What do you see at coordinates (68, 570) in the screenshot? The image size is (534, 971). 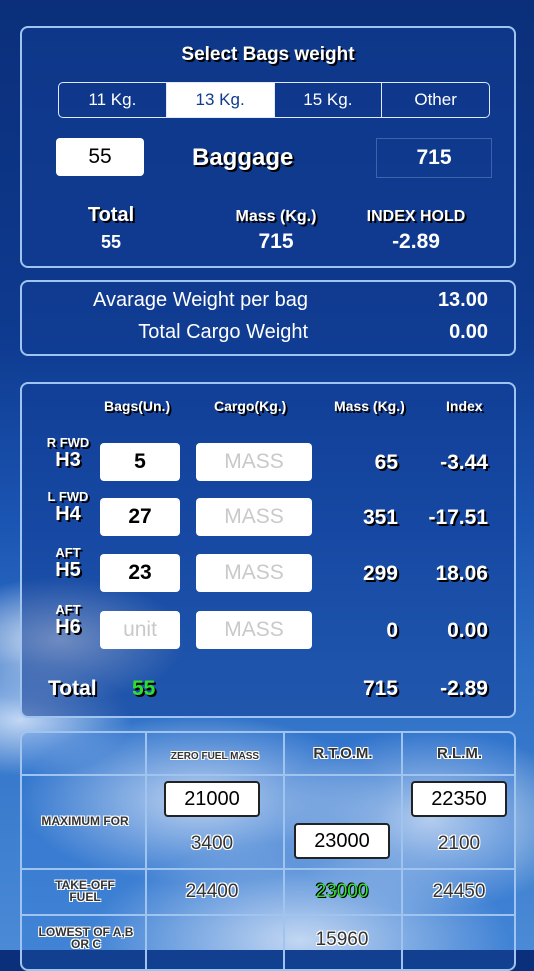 I see `hold-name: H5` at bounding box center [68, 570].